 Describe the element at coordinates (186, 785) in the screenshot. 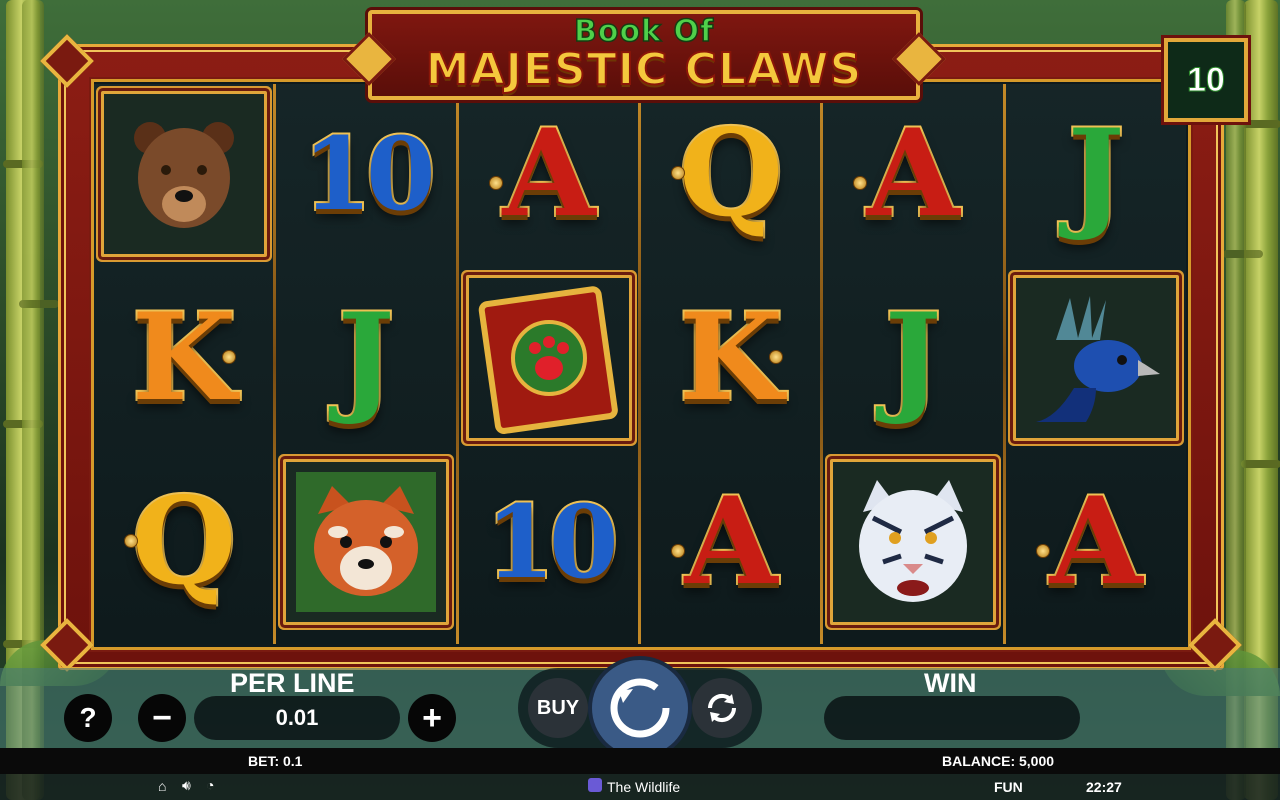

I see `sound-icon: 🔊︎` at that location.